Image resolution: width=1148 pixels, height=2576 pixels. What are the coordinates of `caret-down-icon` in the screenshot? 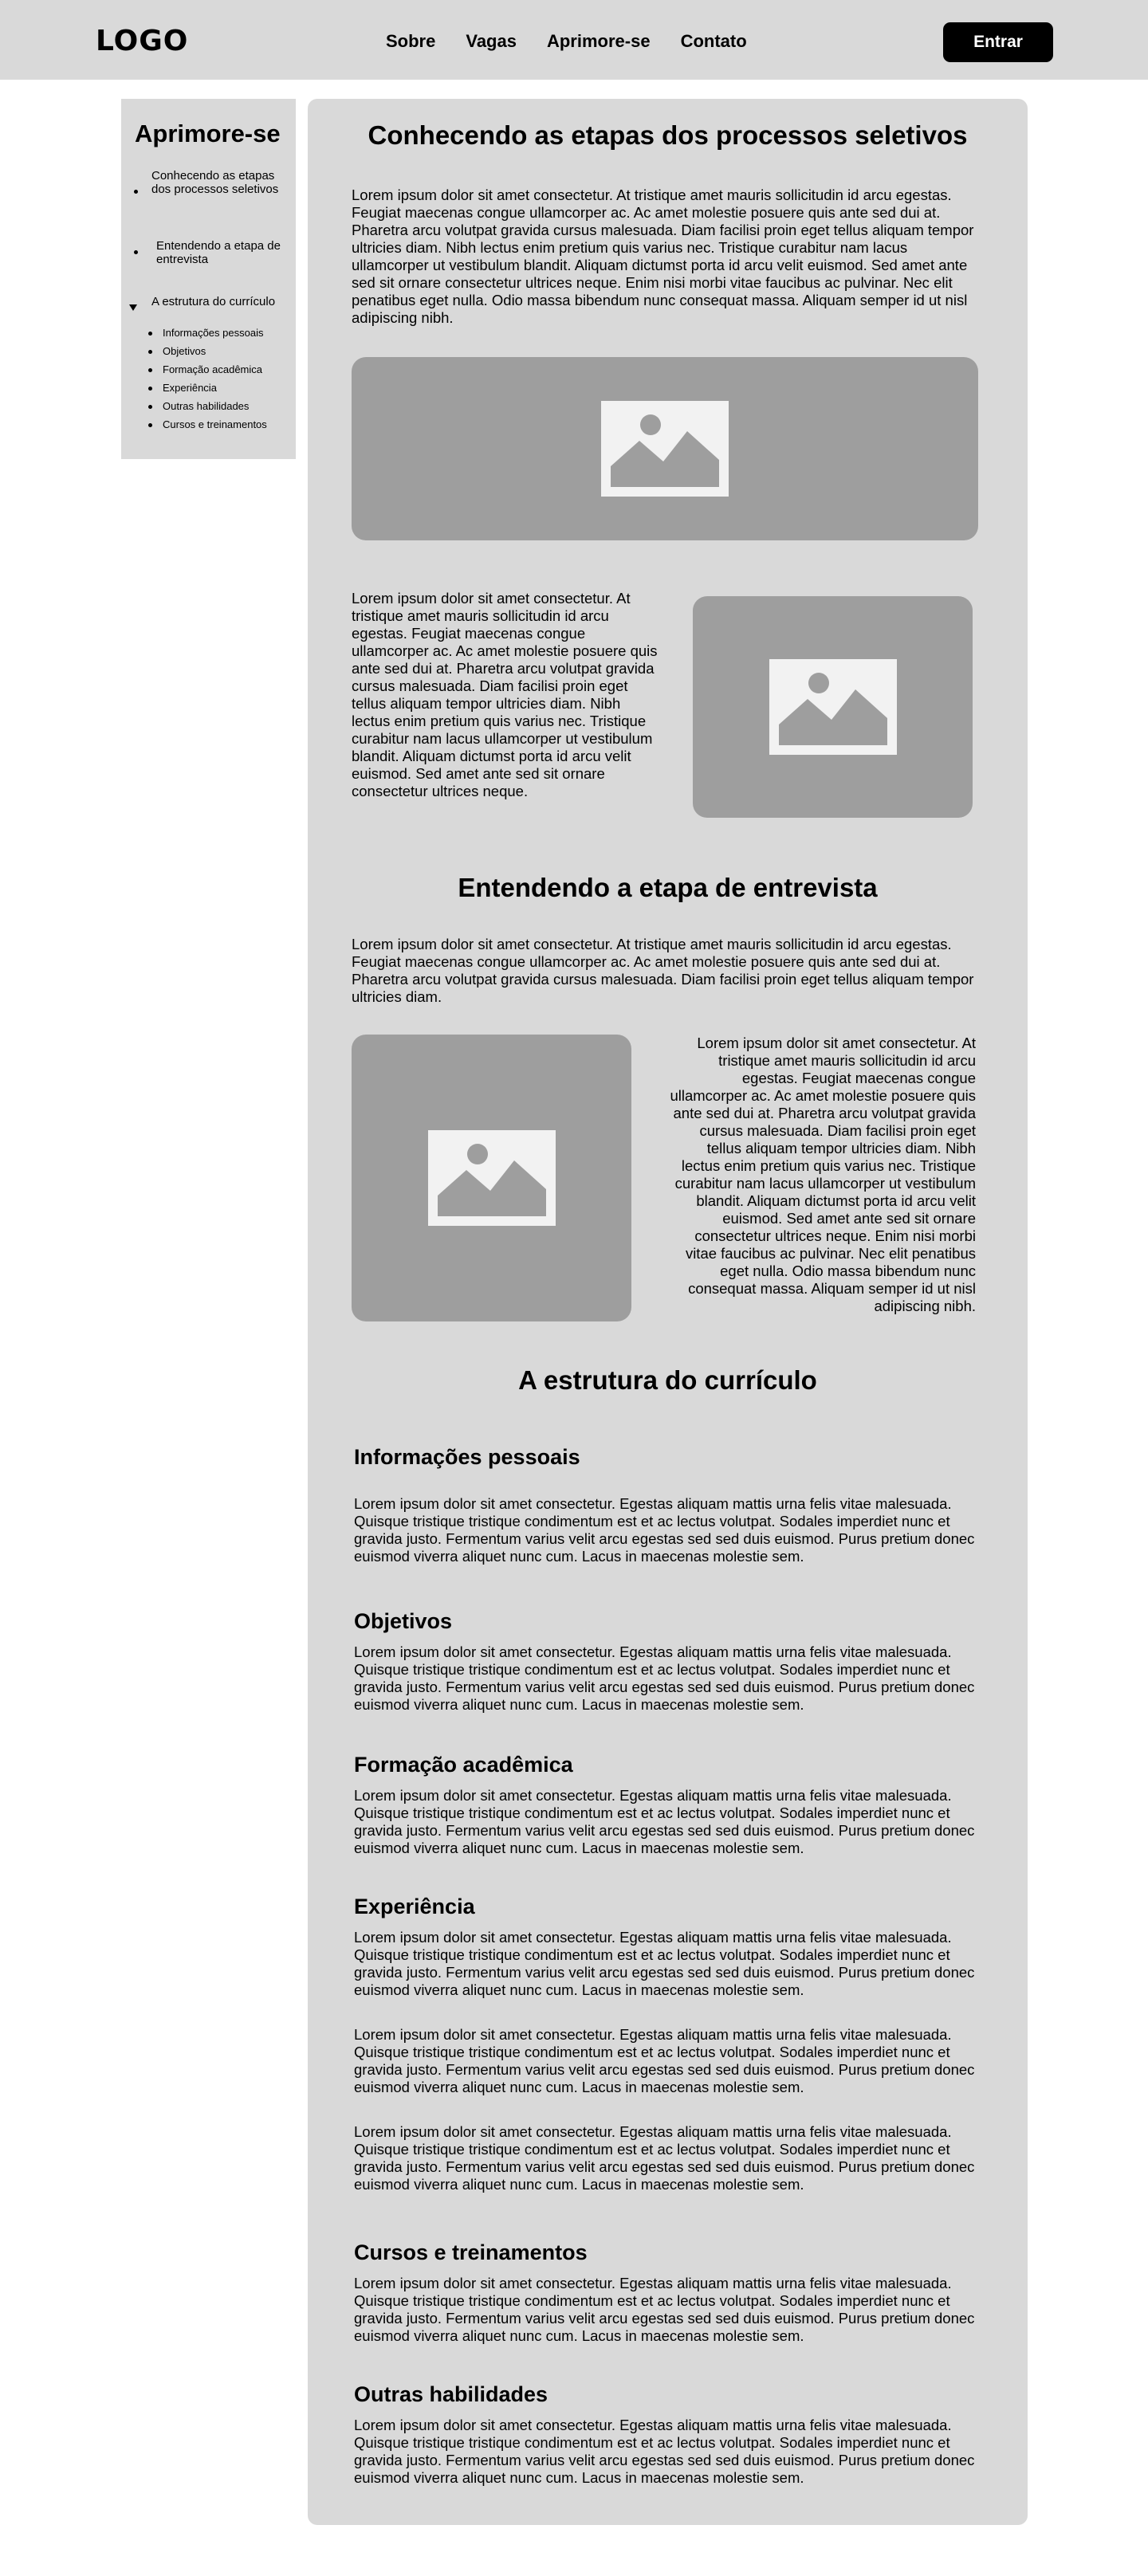 It's located at (133, 307).